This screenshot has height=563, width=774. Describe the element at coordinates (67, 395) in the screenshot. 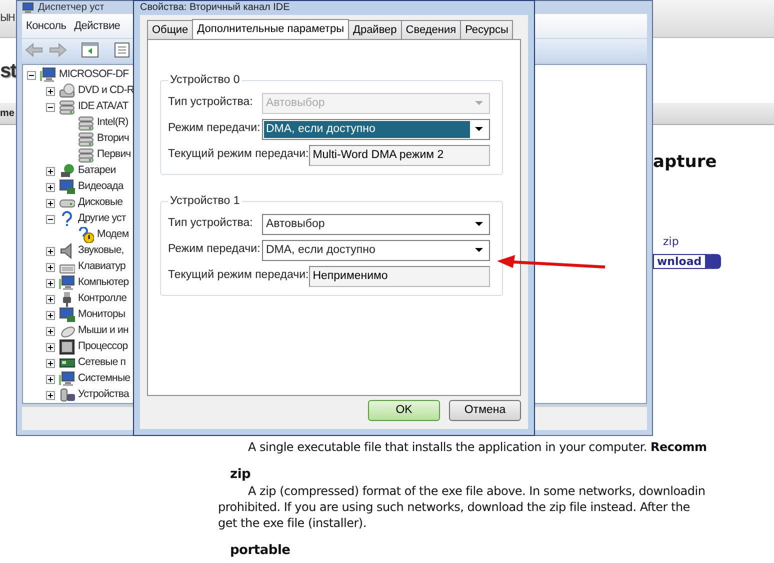

I see `device-icon` at that location.